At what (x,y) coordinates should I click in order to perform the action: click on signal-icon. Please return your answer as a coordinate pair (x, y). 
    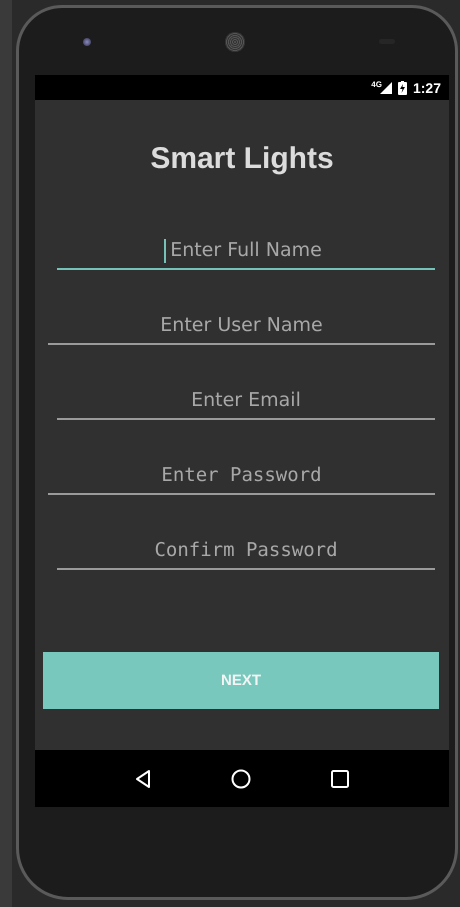
    Looking at the image, I should click on (386, 88).